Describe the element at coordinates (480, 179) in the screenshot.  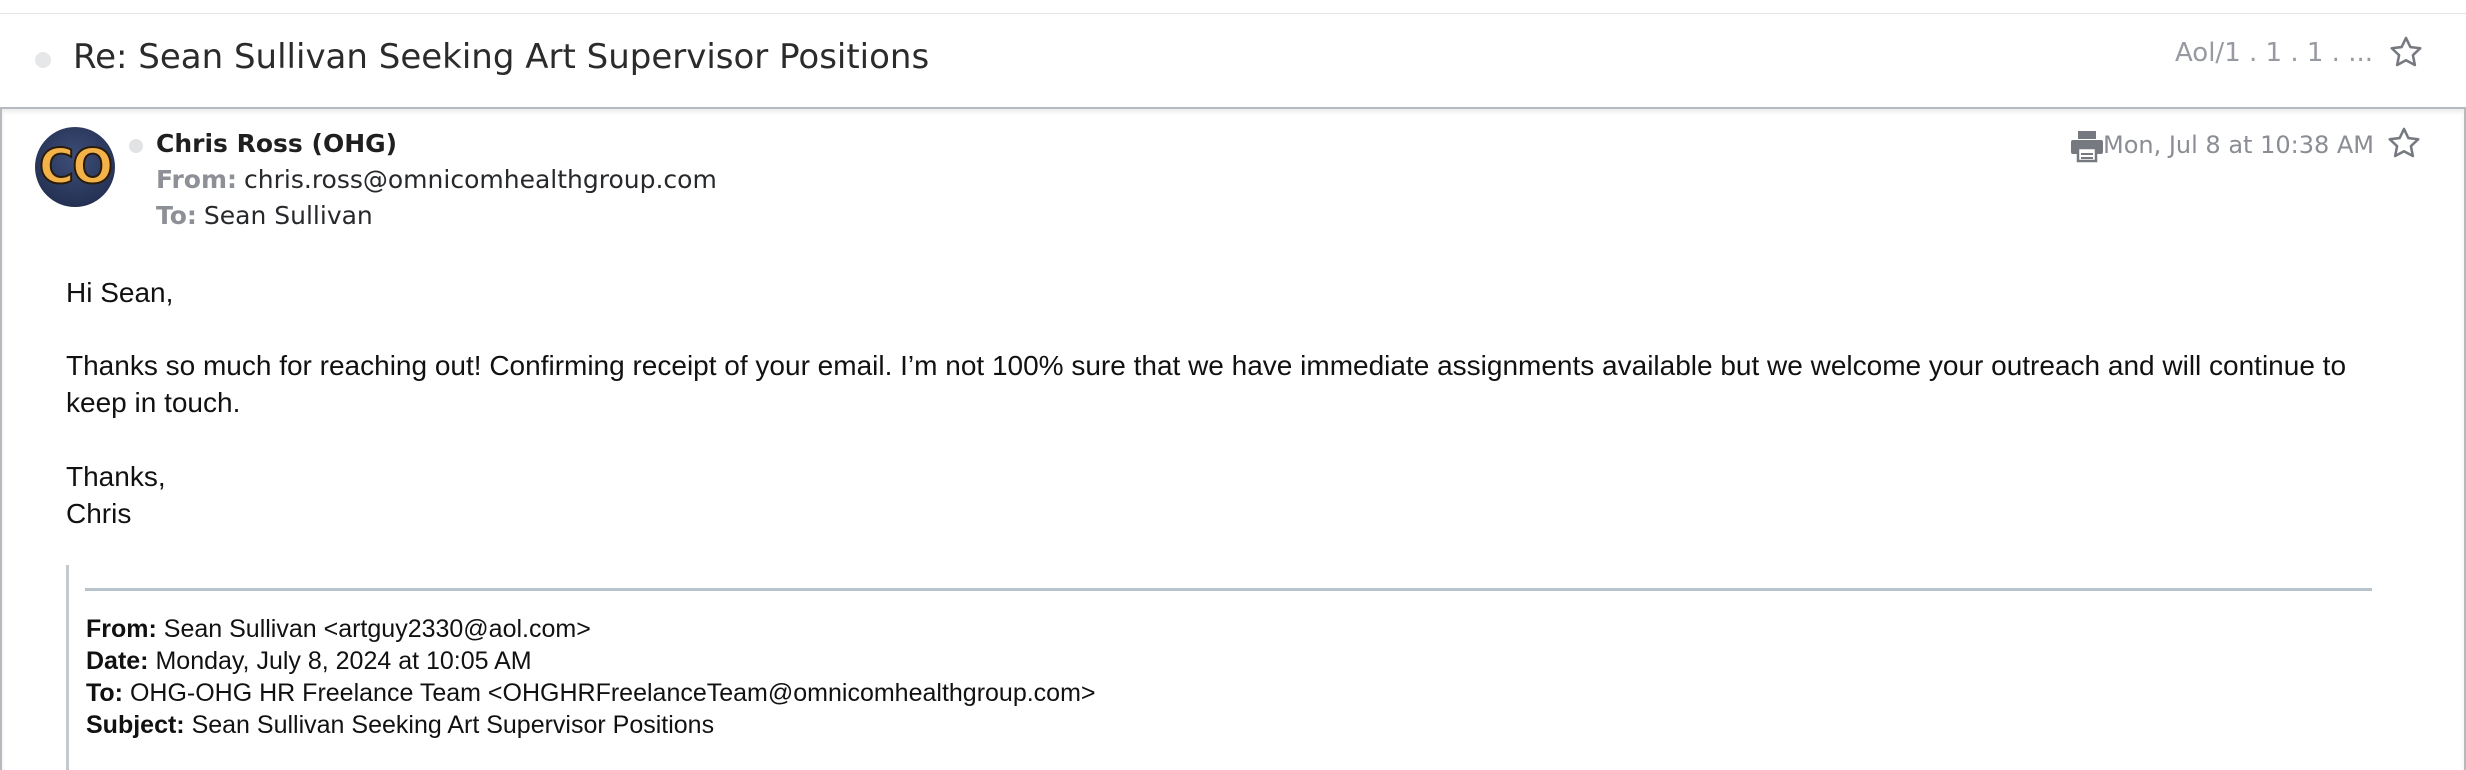
I see `from-email: chris.ross@omnicomhealthgroup.com` at that location.